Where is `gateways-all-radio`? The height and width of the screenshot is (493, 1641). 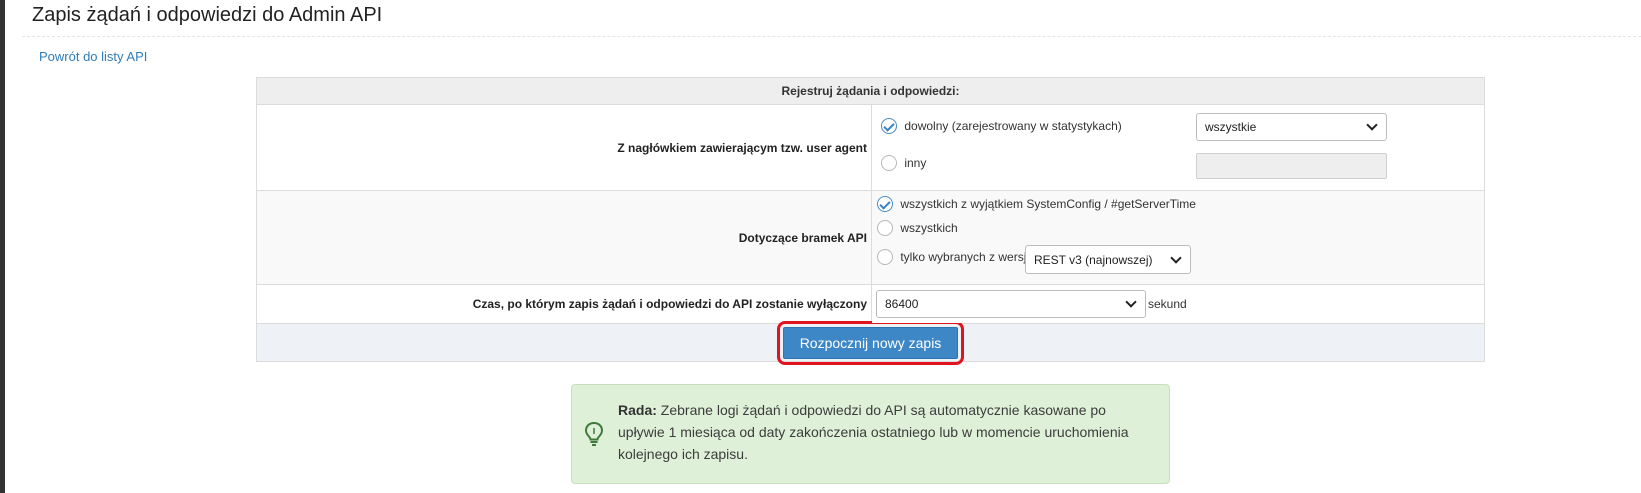 gateways-all-radio is located at coordinates (885, 228).